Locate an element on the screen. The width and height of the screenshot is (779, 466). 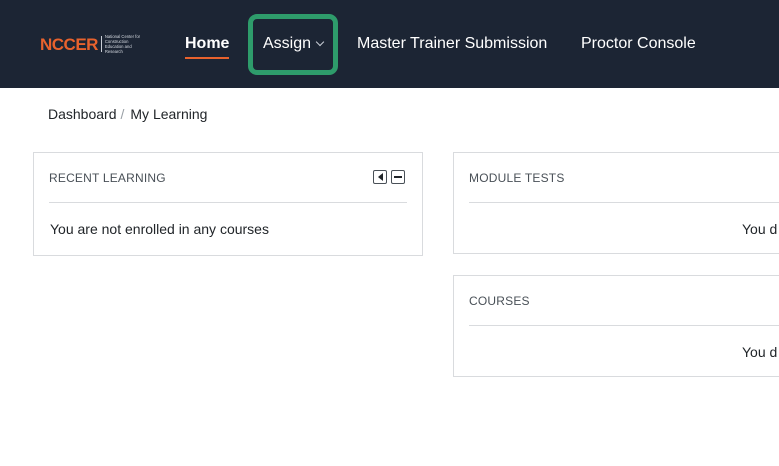
breadcrumb-my-learning: My Learning is located at coordinates (169, 114).